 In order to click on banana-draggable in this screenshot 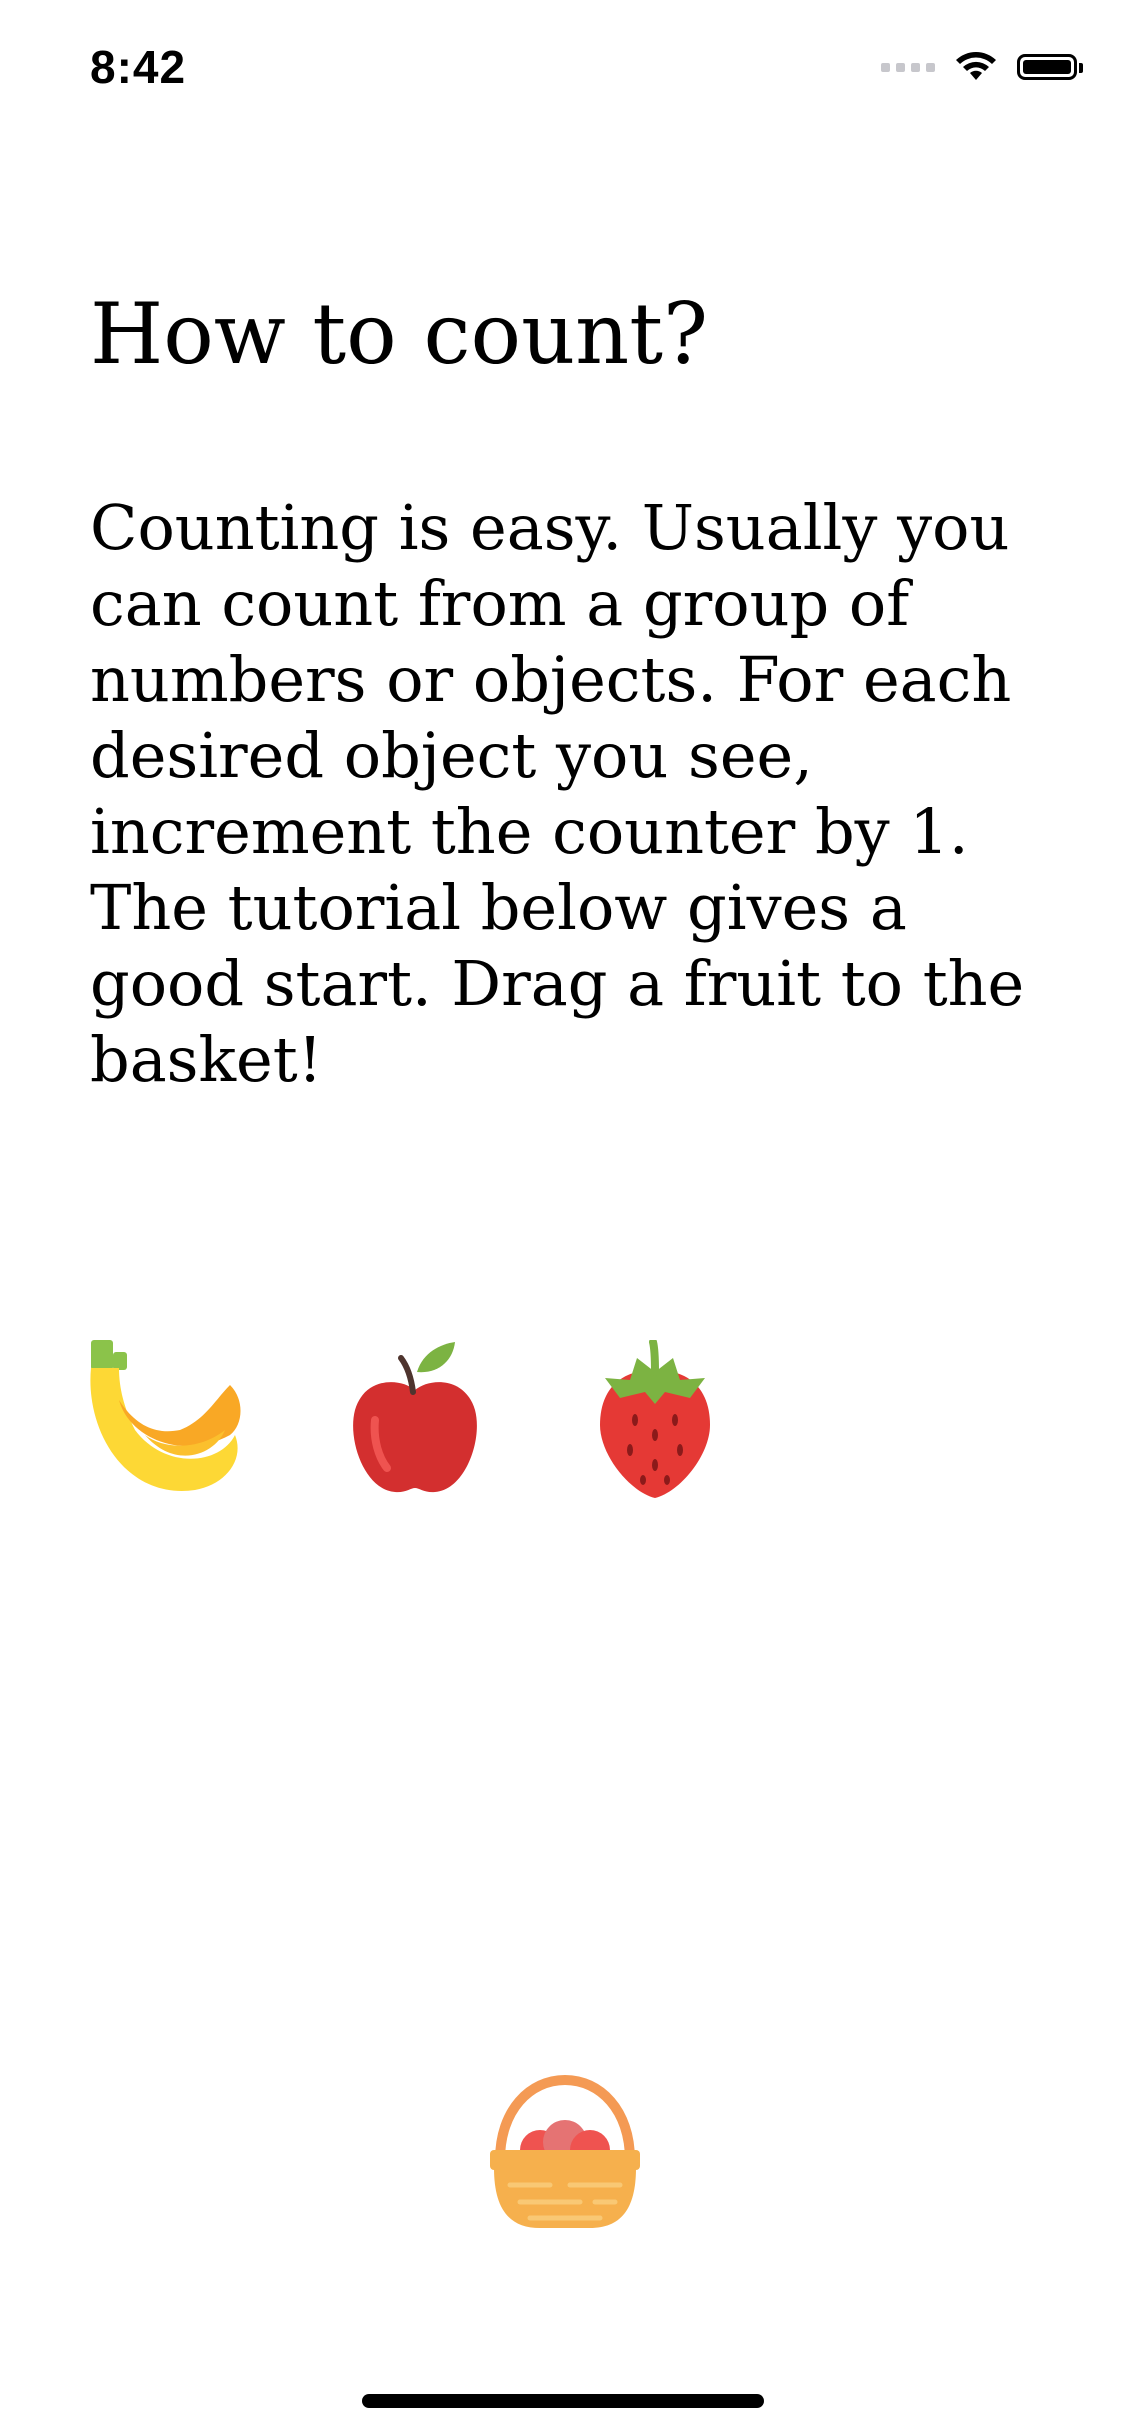, I will do `click(165, 1420)`.